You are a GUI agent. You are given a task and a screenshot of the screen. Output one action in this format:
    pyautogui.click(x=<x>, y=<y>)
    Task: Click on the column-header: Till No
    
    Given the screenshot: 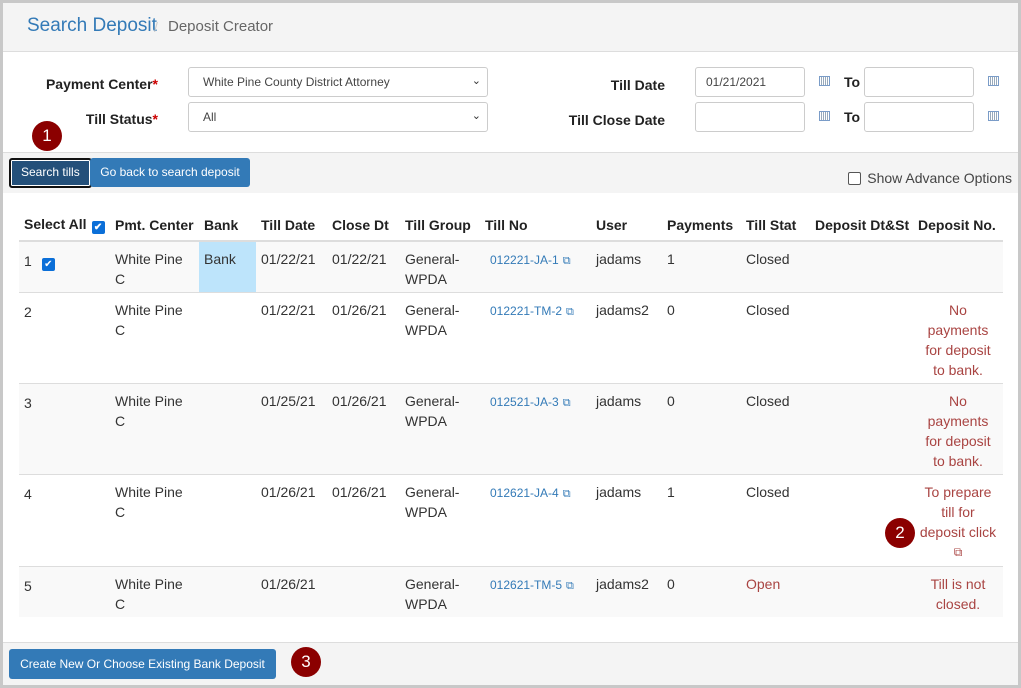 What is the action you would take?
    pyautogui.click(x=535, y=226)
    